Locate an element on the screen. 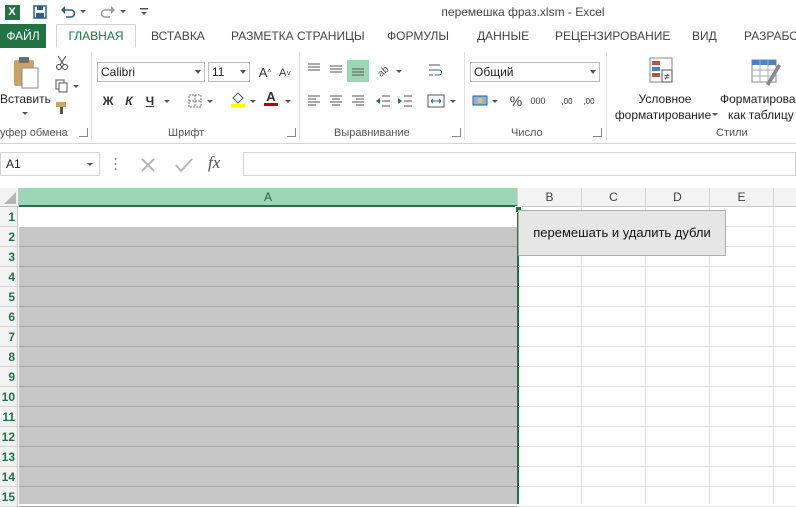  row-header: 9 is located at coordinates (9, 377).